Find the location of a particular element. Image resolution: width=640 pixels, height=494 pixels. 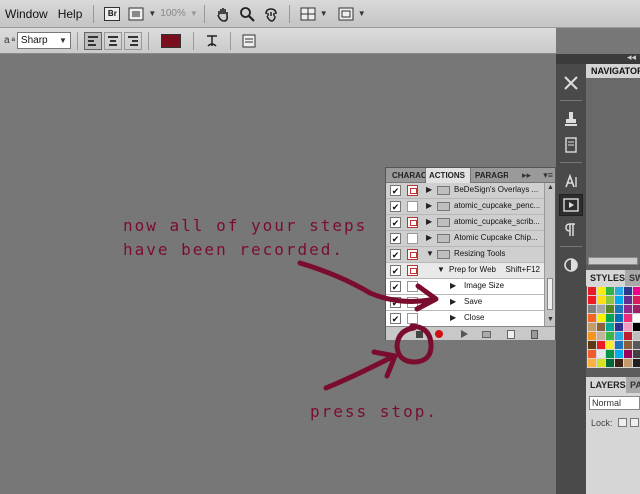

navigator-preview is located at coordinates (613, 171).